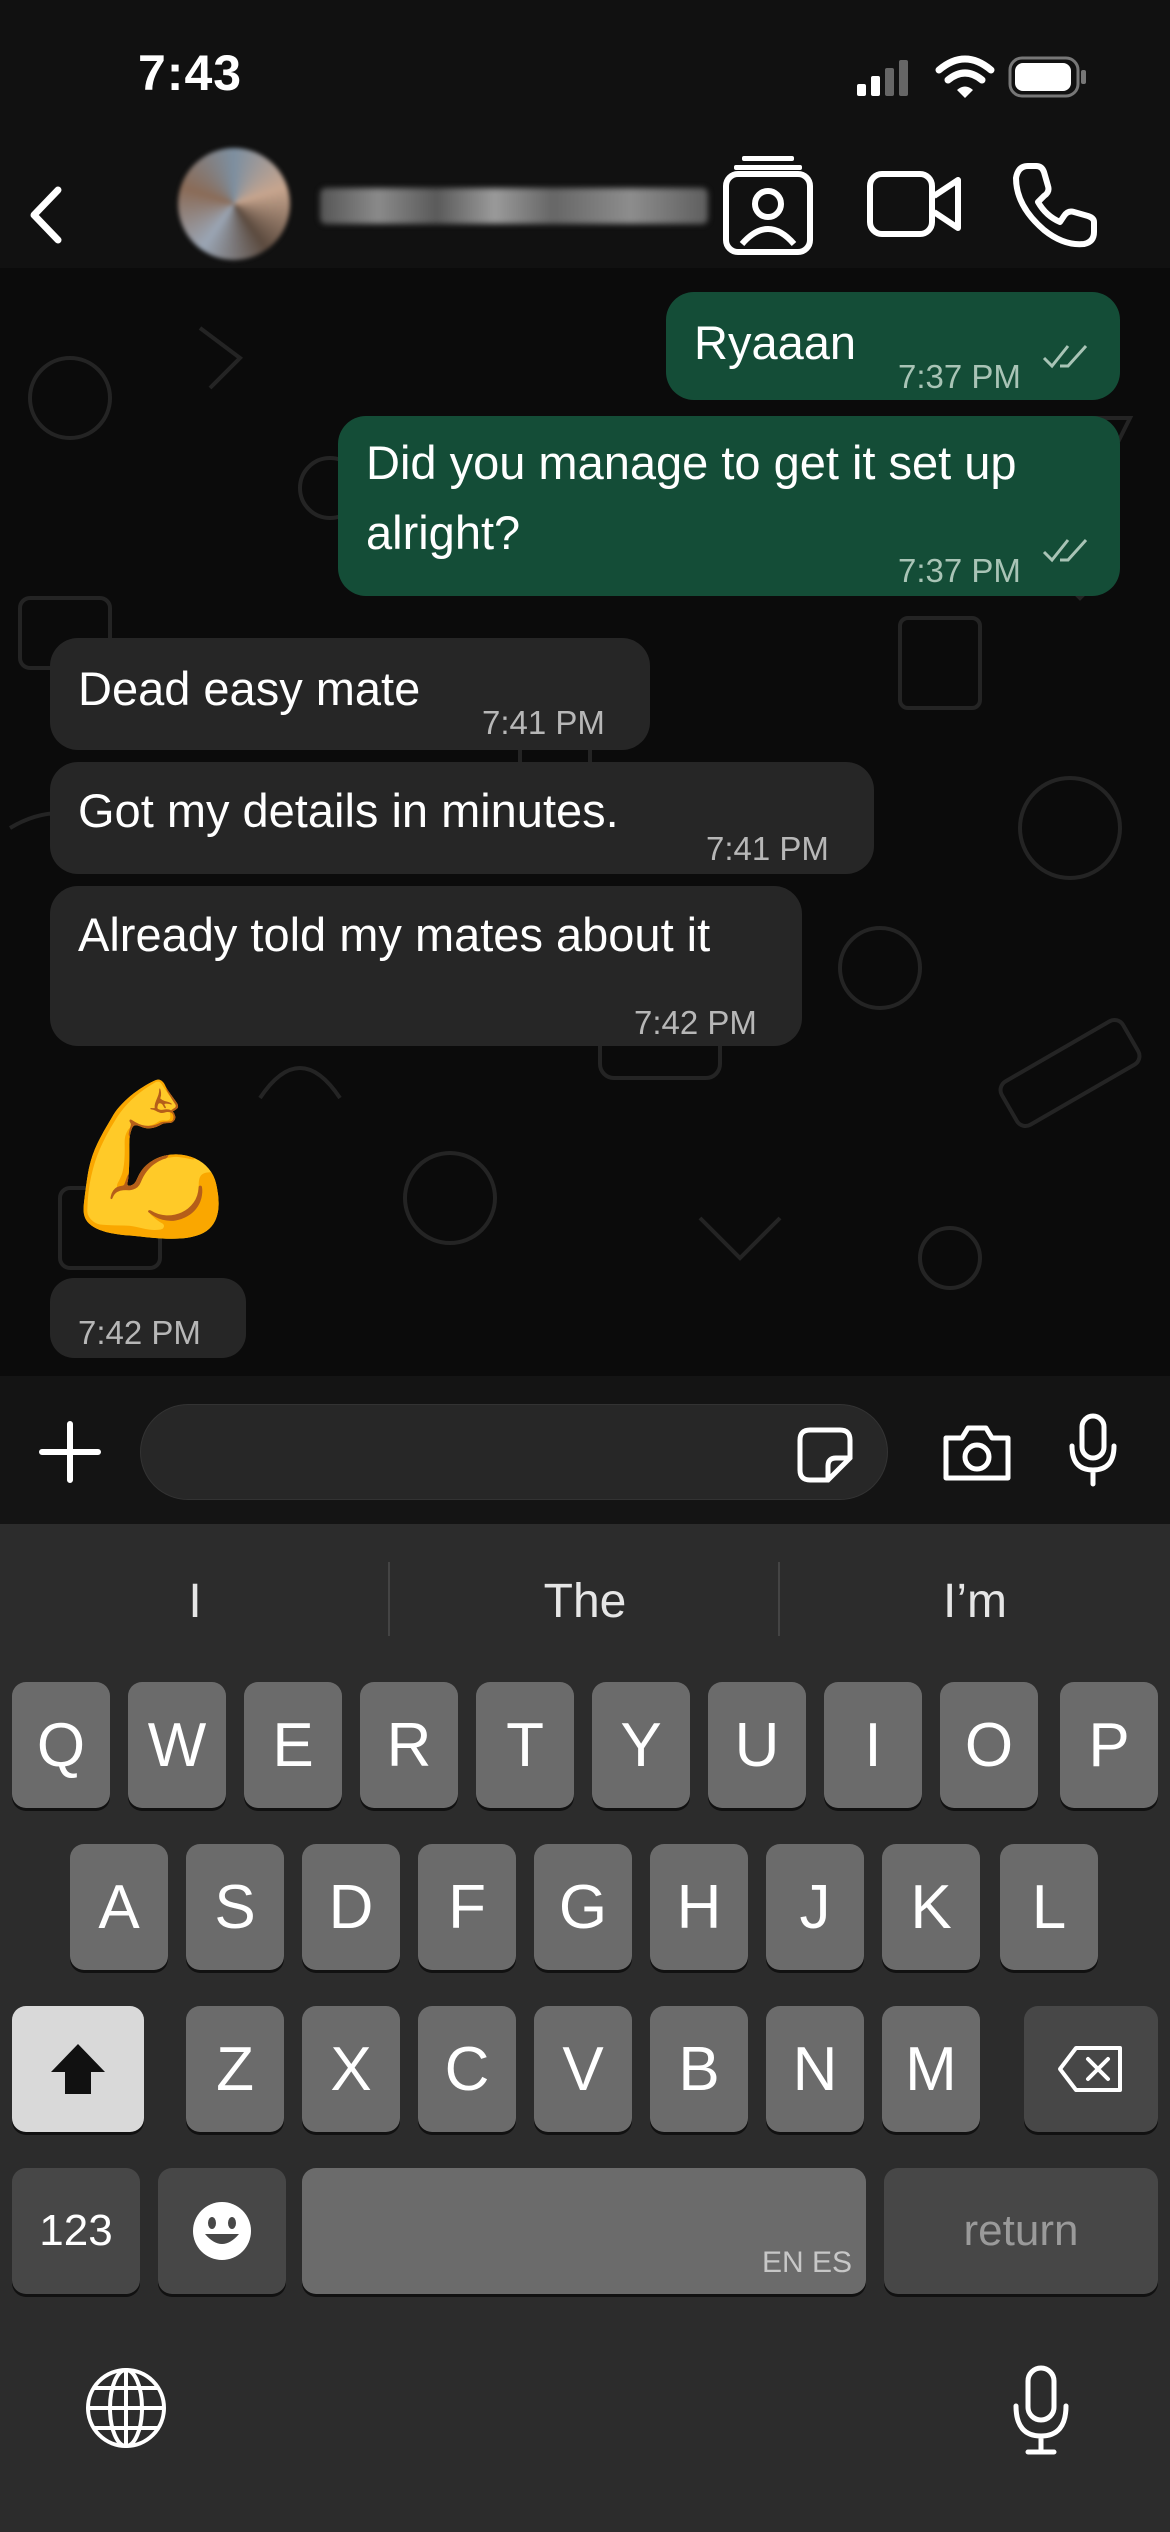 This screenshot has height=2532, width=1170. What do you see at coordinates (351, 2069) in the screenshot?
I see `key-x: X` at bounding box center [351, 2069].